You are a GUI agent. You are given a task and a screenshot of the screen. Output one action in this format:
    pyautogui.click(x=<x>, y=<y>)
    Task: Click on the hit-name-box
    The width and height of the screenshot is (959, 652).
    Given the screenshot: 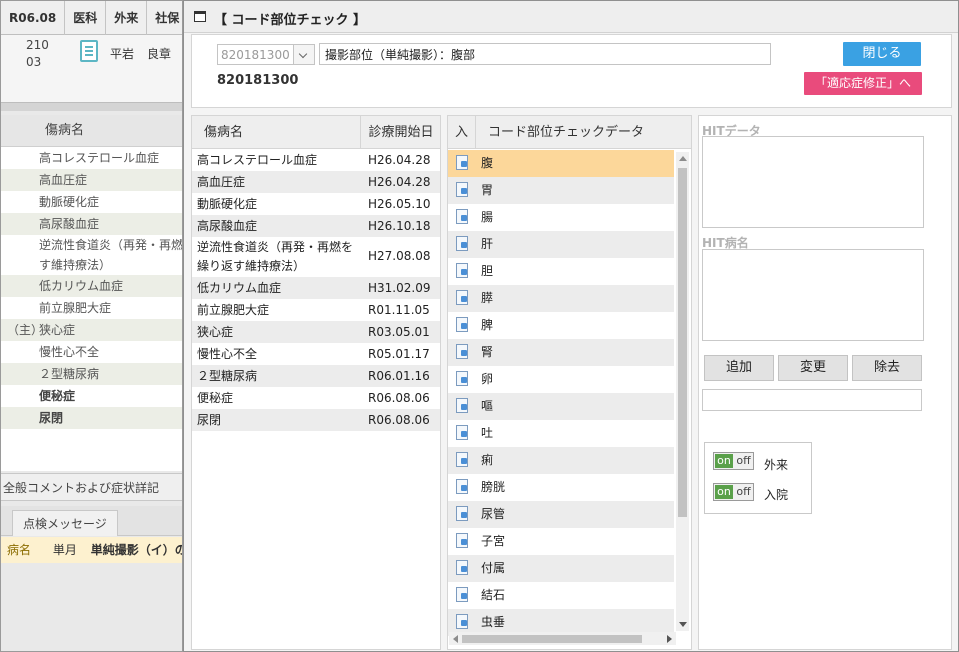 What is the action you would take?
    pyautogui.click(x=813, y=295)
    